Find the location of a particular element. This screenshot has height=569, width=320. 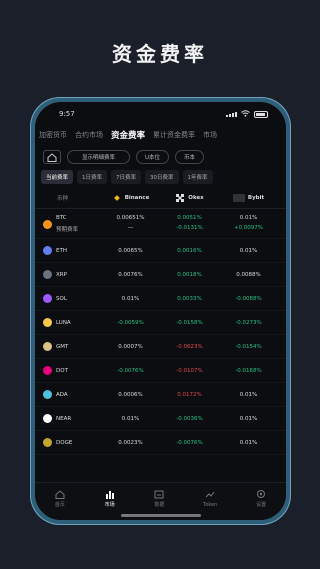

tab-crypto: 加密货币 is located at coordinates (53, 135).